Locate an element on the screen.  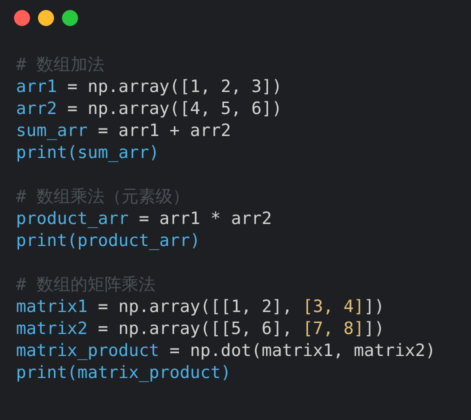
code-line: sum_arr = arr1 + arr2 is located at coordinates (123, 131).